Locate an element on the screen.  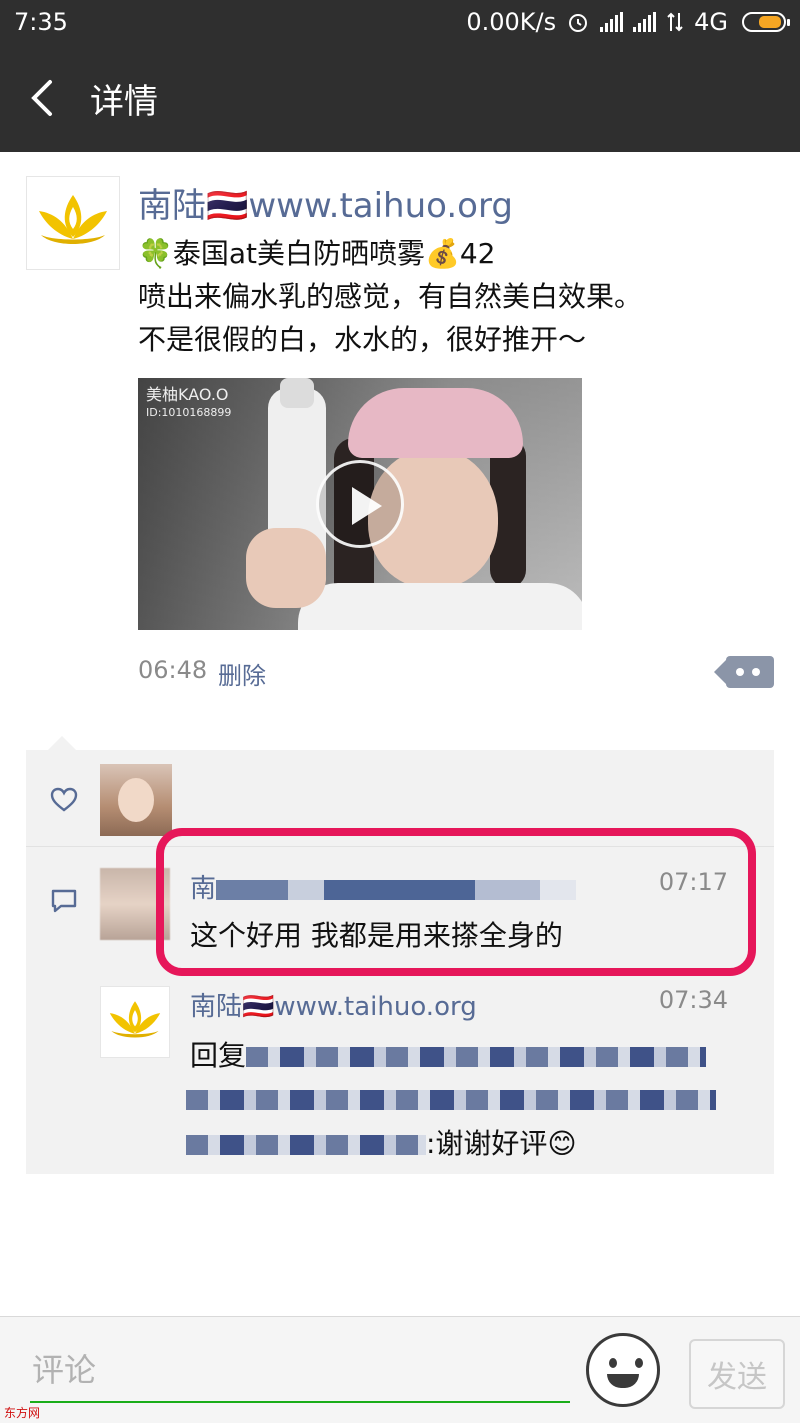
back-button is located at coordinates (42, 98).